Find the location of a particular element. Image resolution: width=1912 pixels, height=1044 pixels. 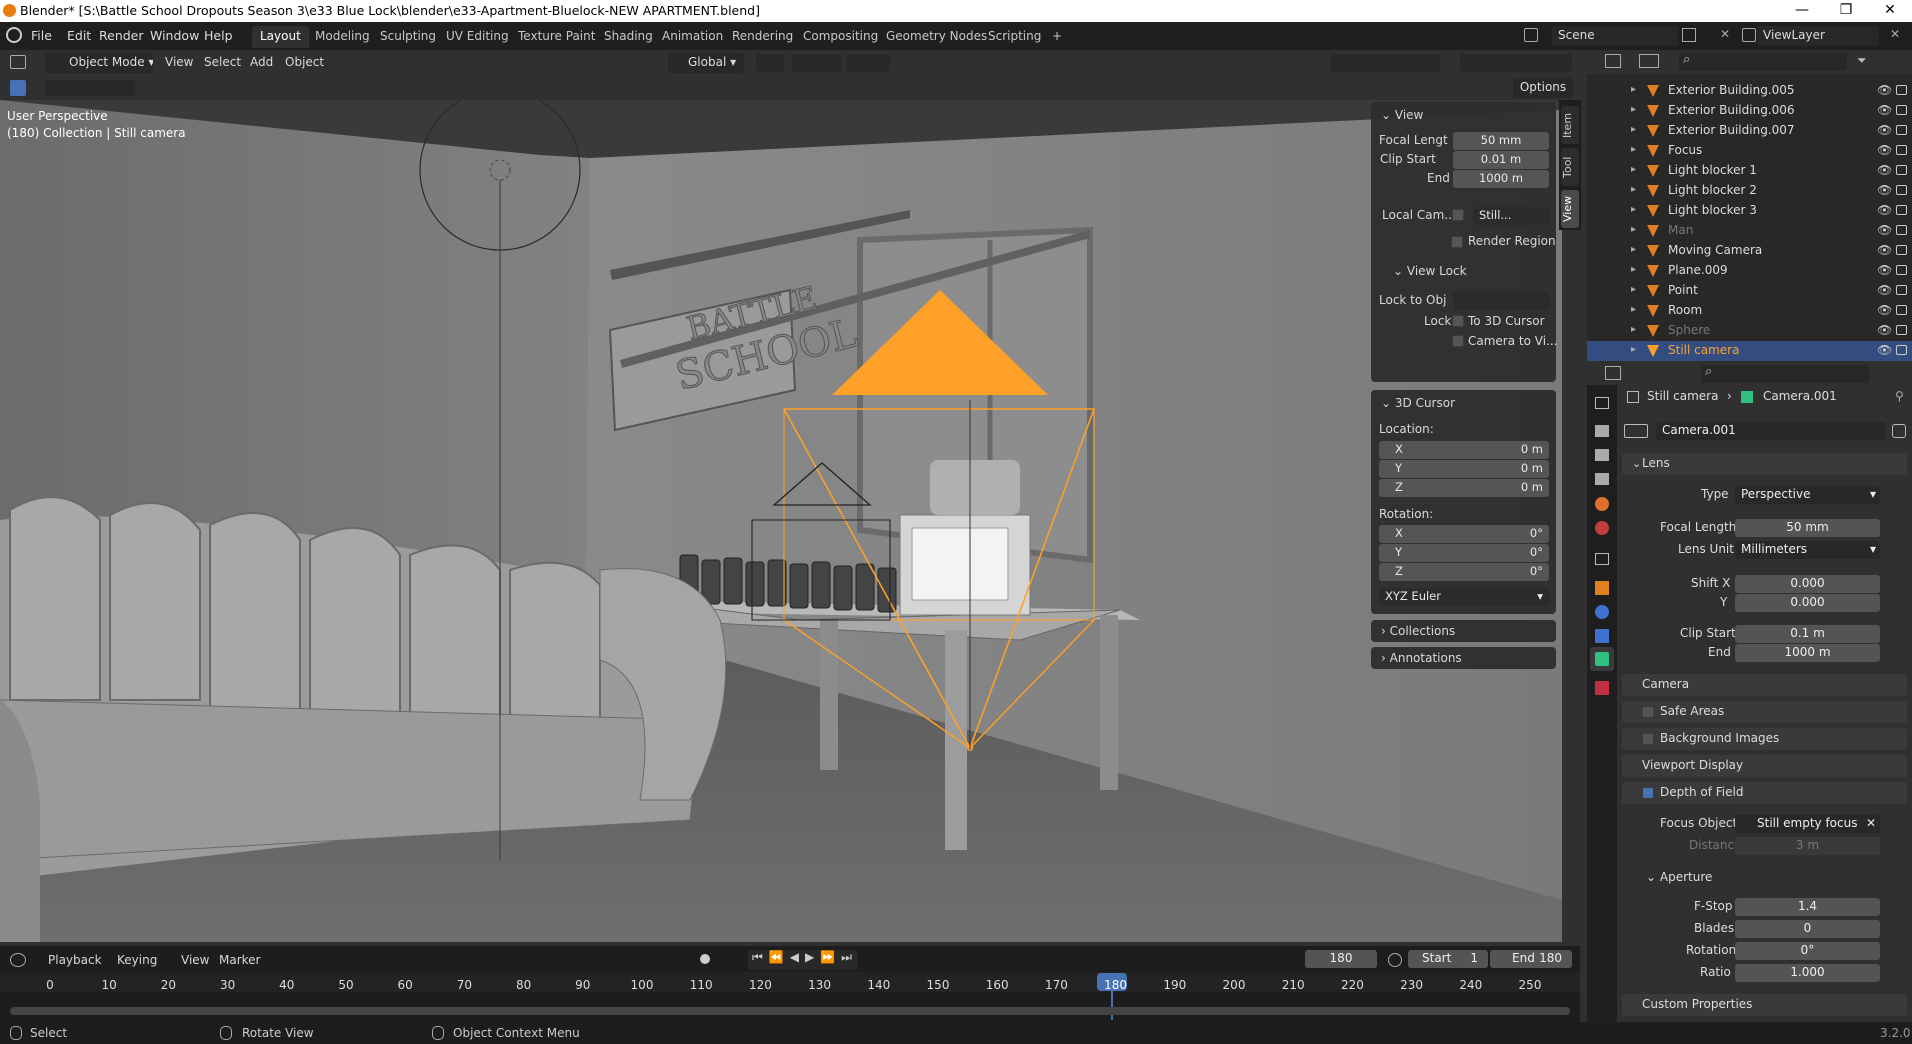

sidebar-tab-item: Item is located at coordinates (1570, 125).